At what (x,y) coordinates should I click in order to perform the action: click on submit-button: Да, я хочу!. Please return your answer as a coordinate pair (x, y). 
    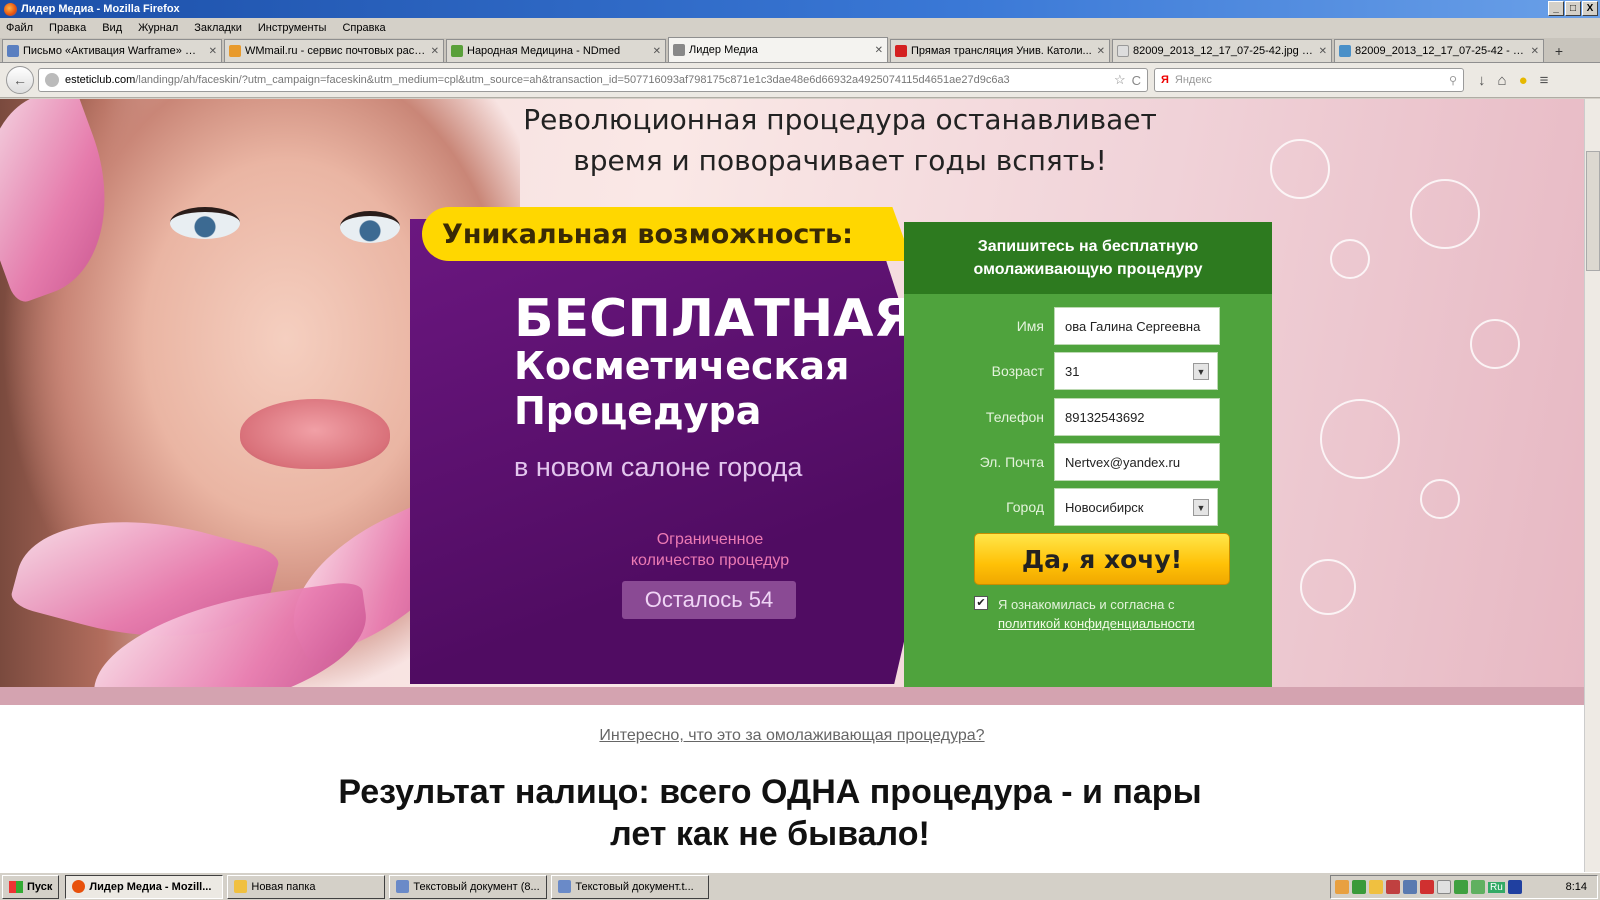
    Looking at the image, I should click on (1102, 559).